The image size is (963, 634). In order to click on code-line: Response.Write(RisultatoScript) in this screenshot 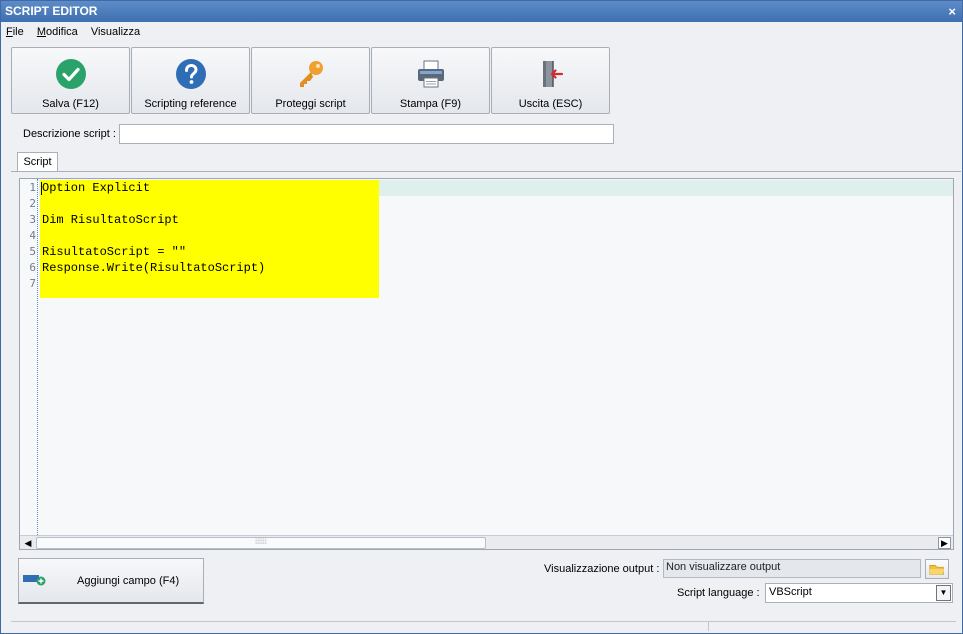, I will do `click(154, 268)`.